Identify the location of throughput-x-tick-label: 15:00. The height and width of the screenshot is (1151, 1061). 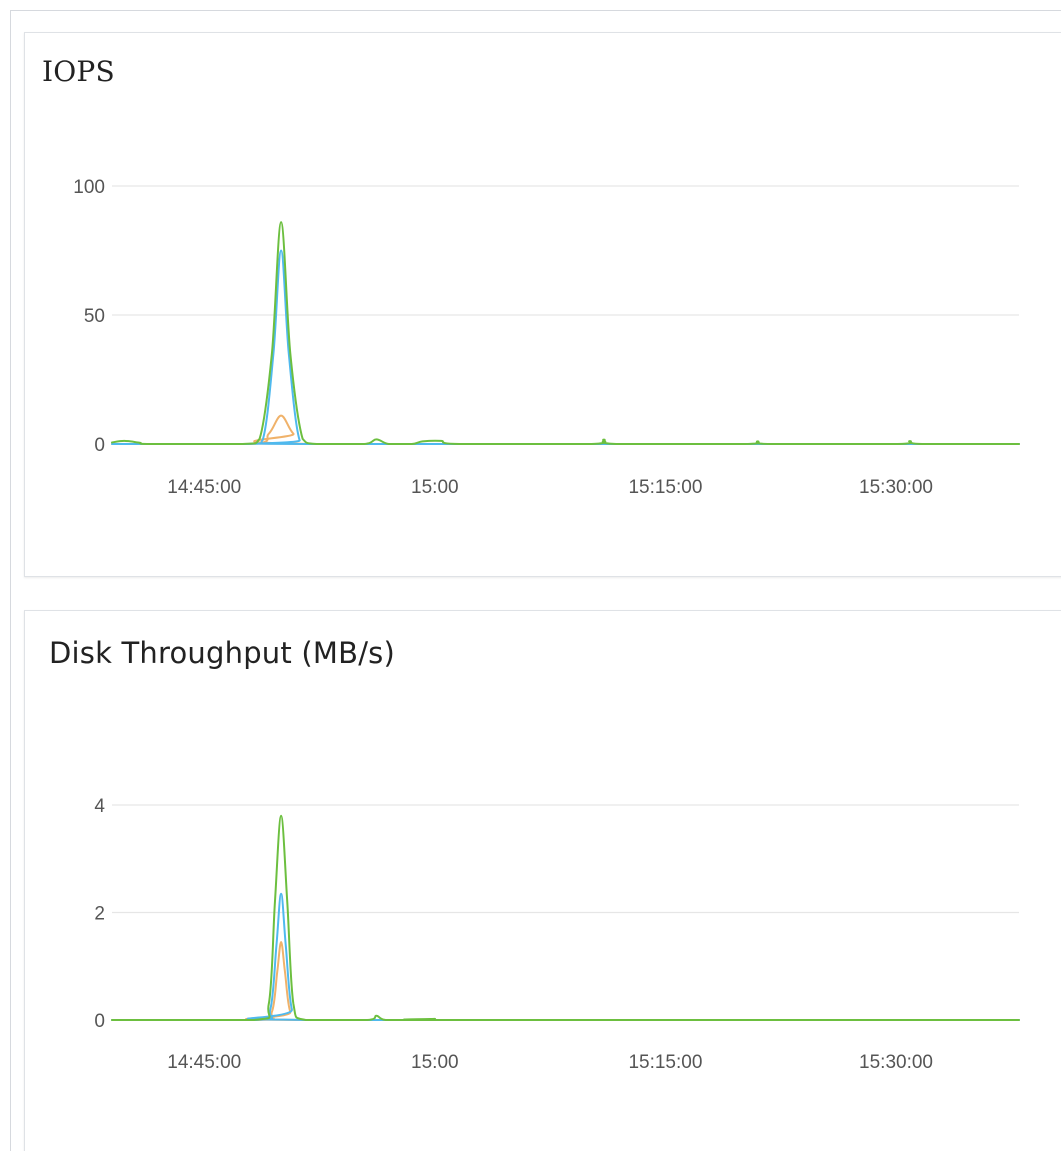
(435, 1062).